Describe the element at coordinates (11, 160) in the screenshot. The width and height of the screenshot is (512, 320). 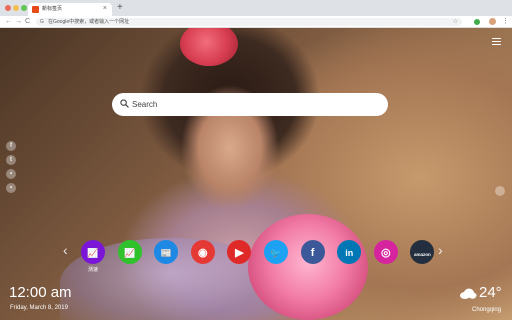
I see `side-twitter-icon: t` at that location.